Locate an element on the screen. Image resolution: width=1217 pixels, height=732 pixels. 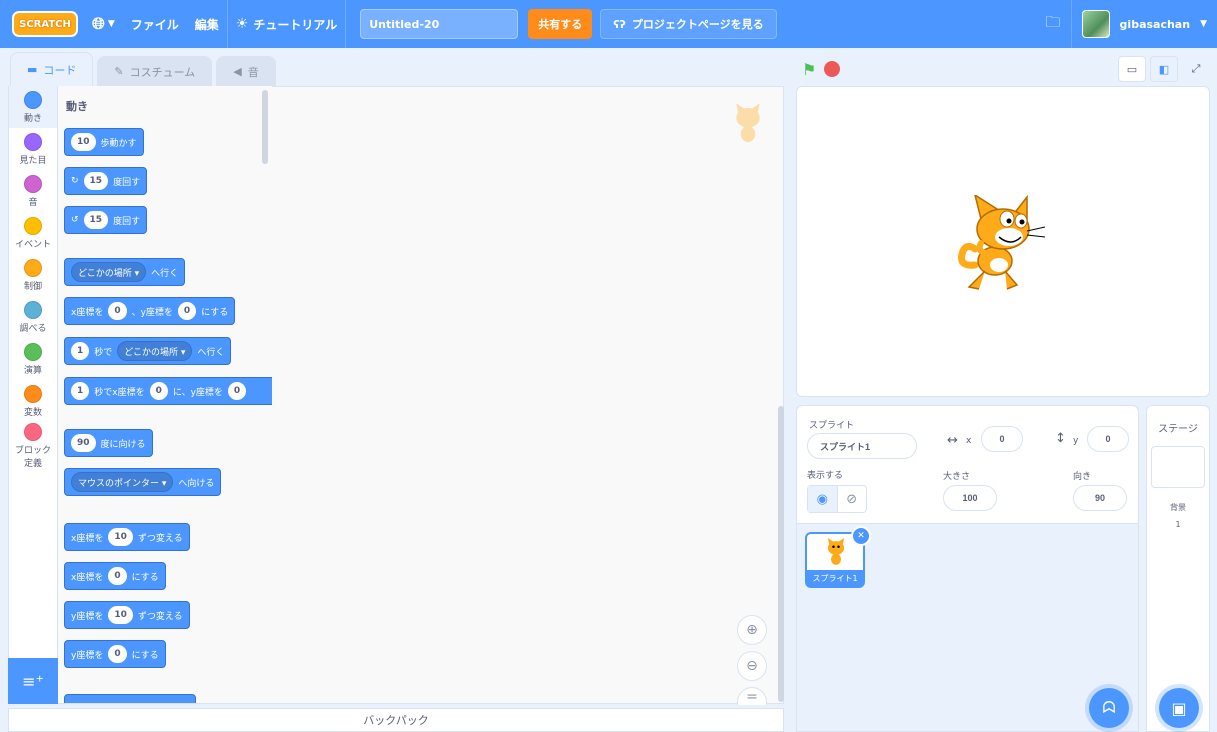
size-field is located at coordinates (970, 498).